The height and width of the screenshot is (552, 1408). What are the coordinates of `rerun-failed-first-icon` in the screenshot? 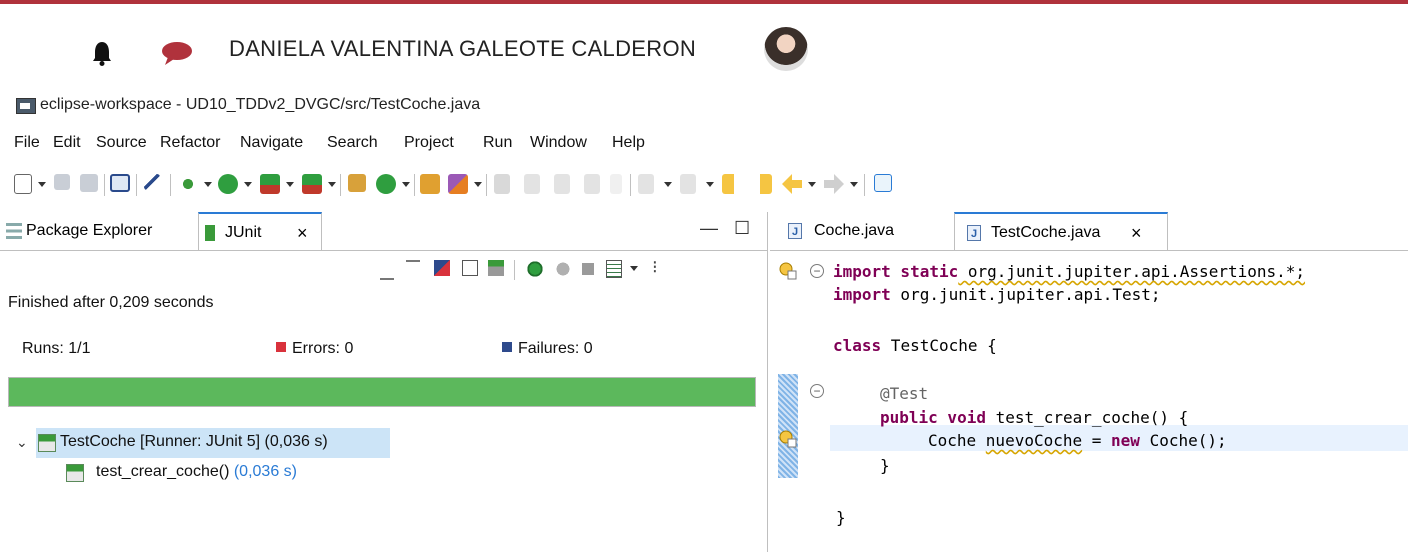 It's located at (563, 269).